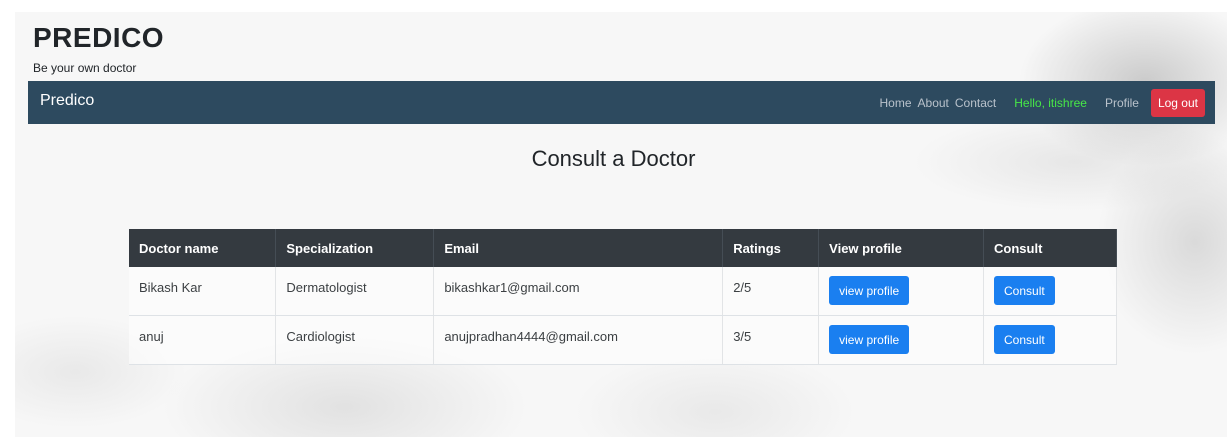 Image resolution: width=1227 pixels, height=437 pixels. I want to click on site-title: PREDICO, so click(99, 37).